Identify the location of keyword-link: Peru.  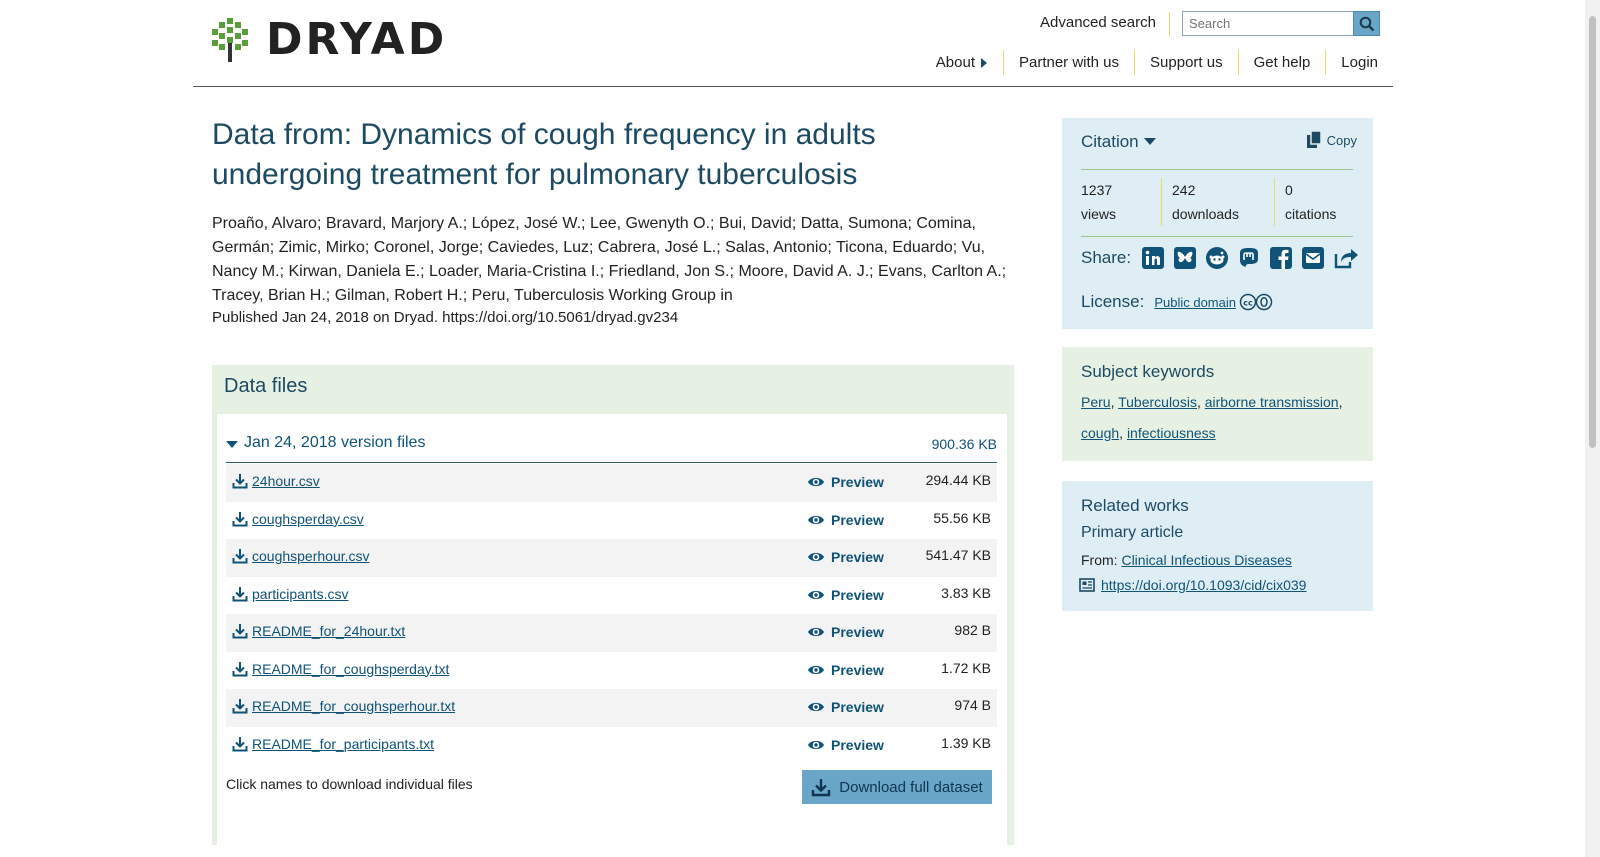
(1096, 402).